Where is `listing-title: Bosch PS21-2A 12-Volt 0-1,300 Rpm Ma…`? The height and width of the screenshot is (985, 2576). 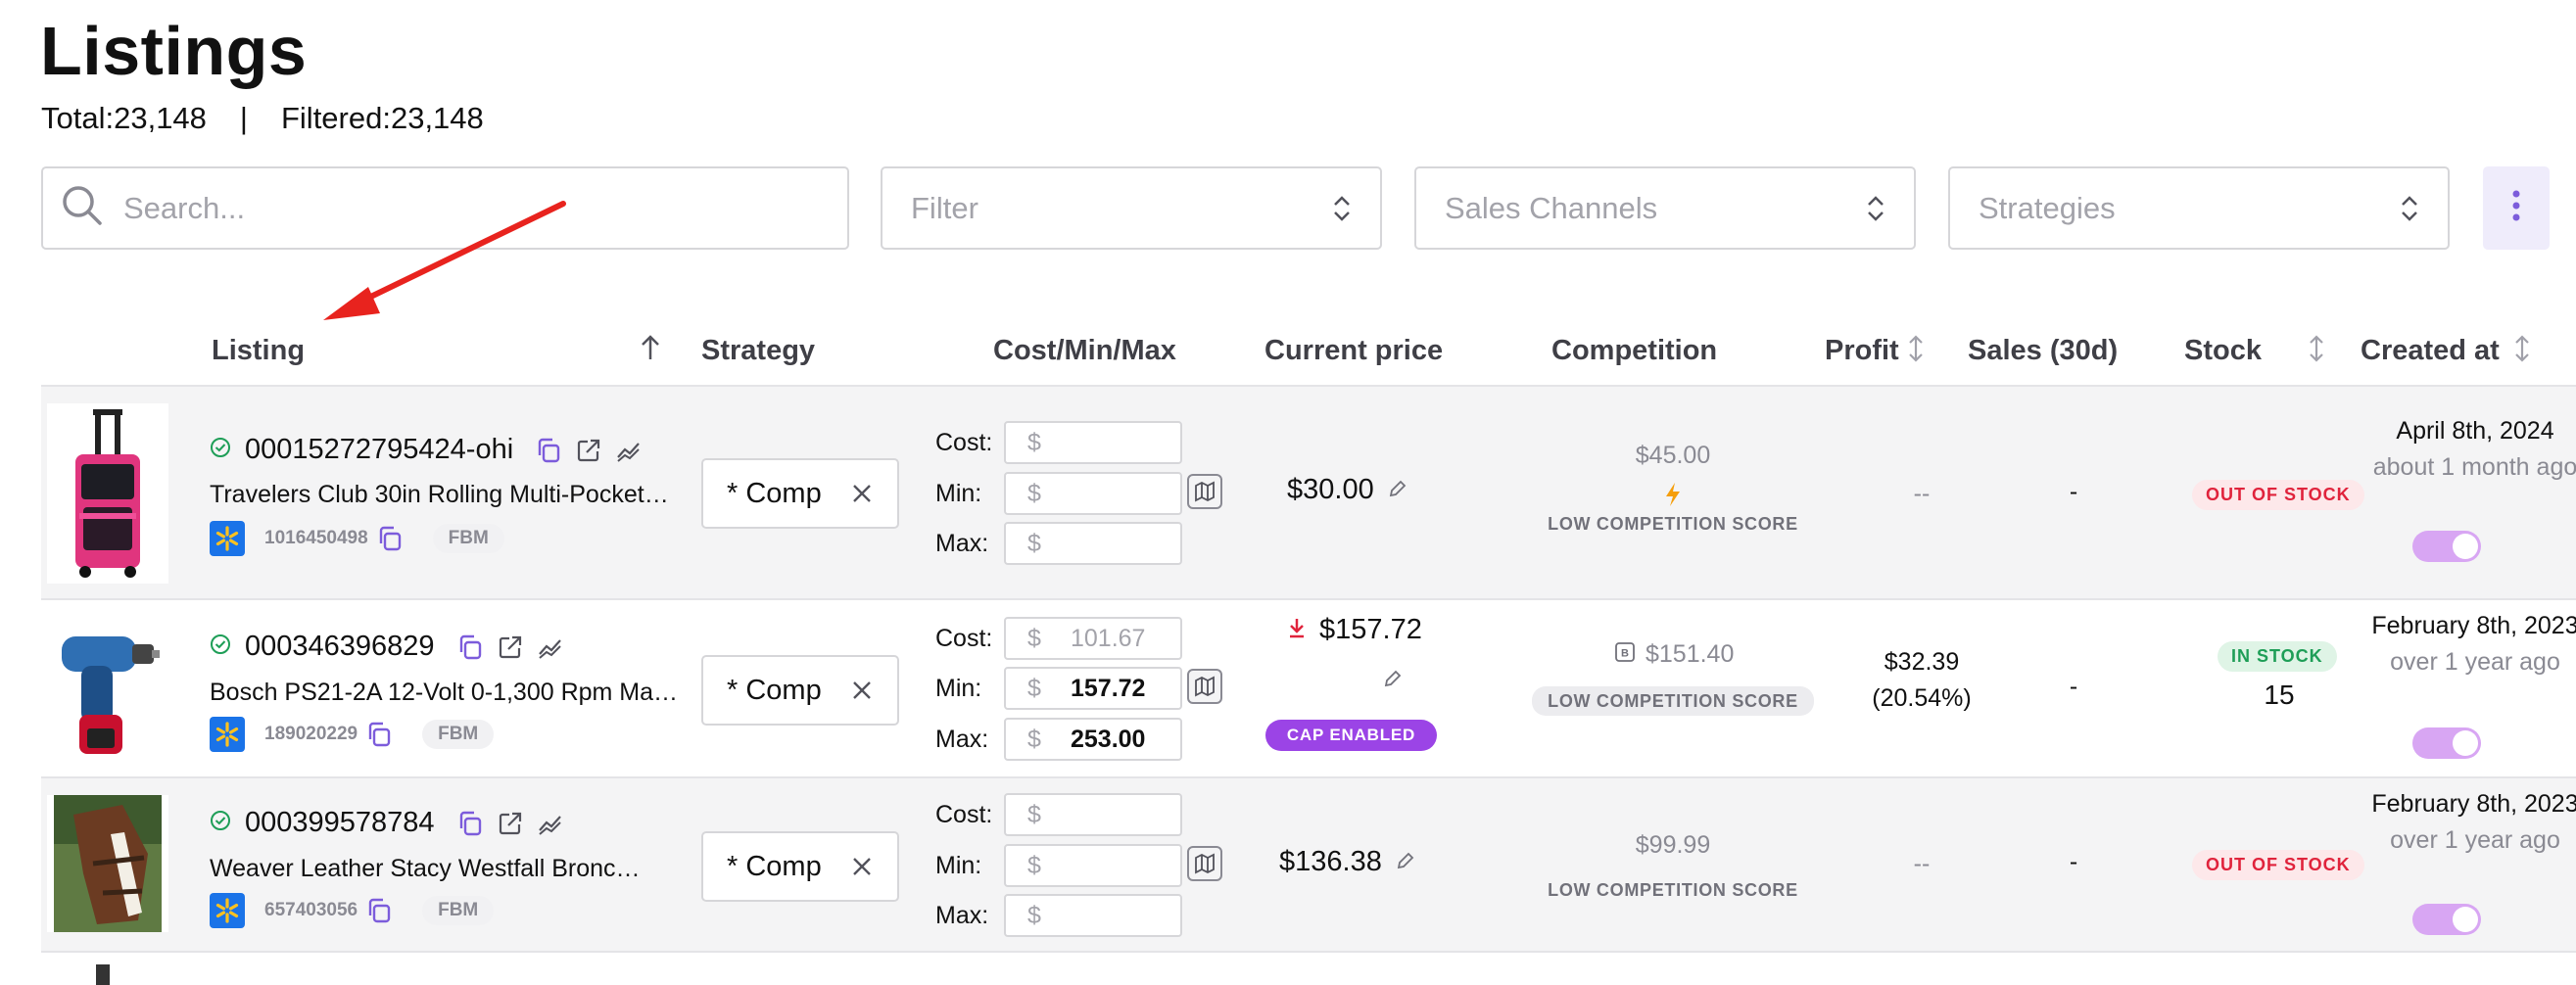 listing-title: Bosch PS21-2A 12-Volt 0-1,300 Rpm Ma… is located at coordinates (444, 693).